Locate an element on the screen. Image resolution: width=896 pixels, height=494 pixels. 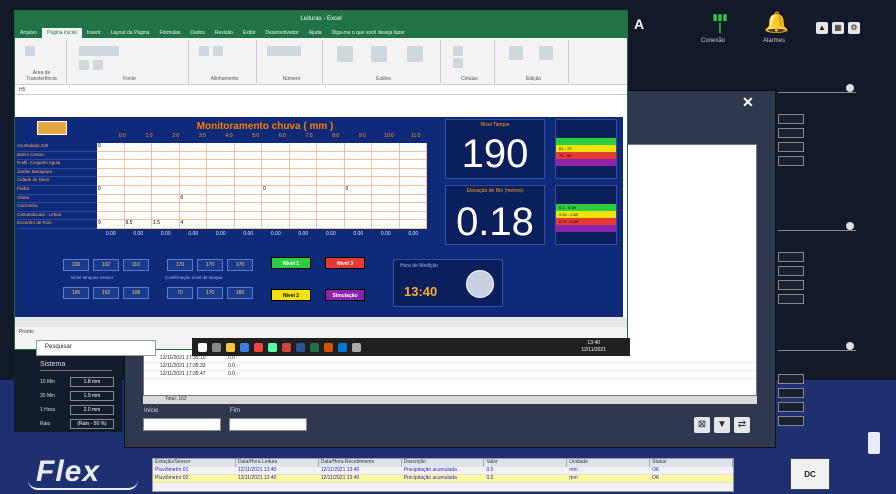
tab-file: Arquivo is located at coordinates (28, 33).